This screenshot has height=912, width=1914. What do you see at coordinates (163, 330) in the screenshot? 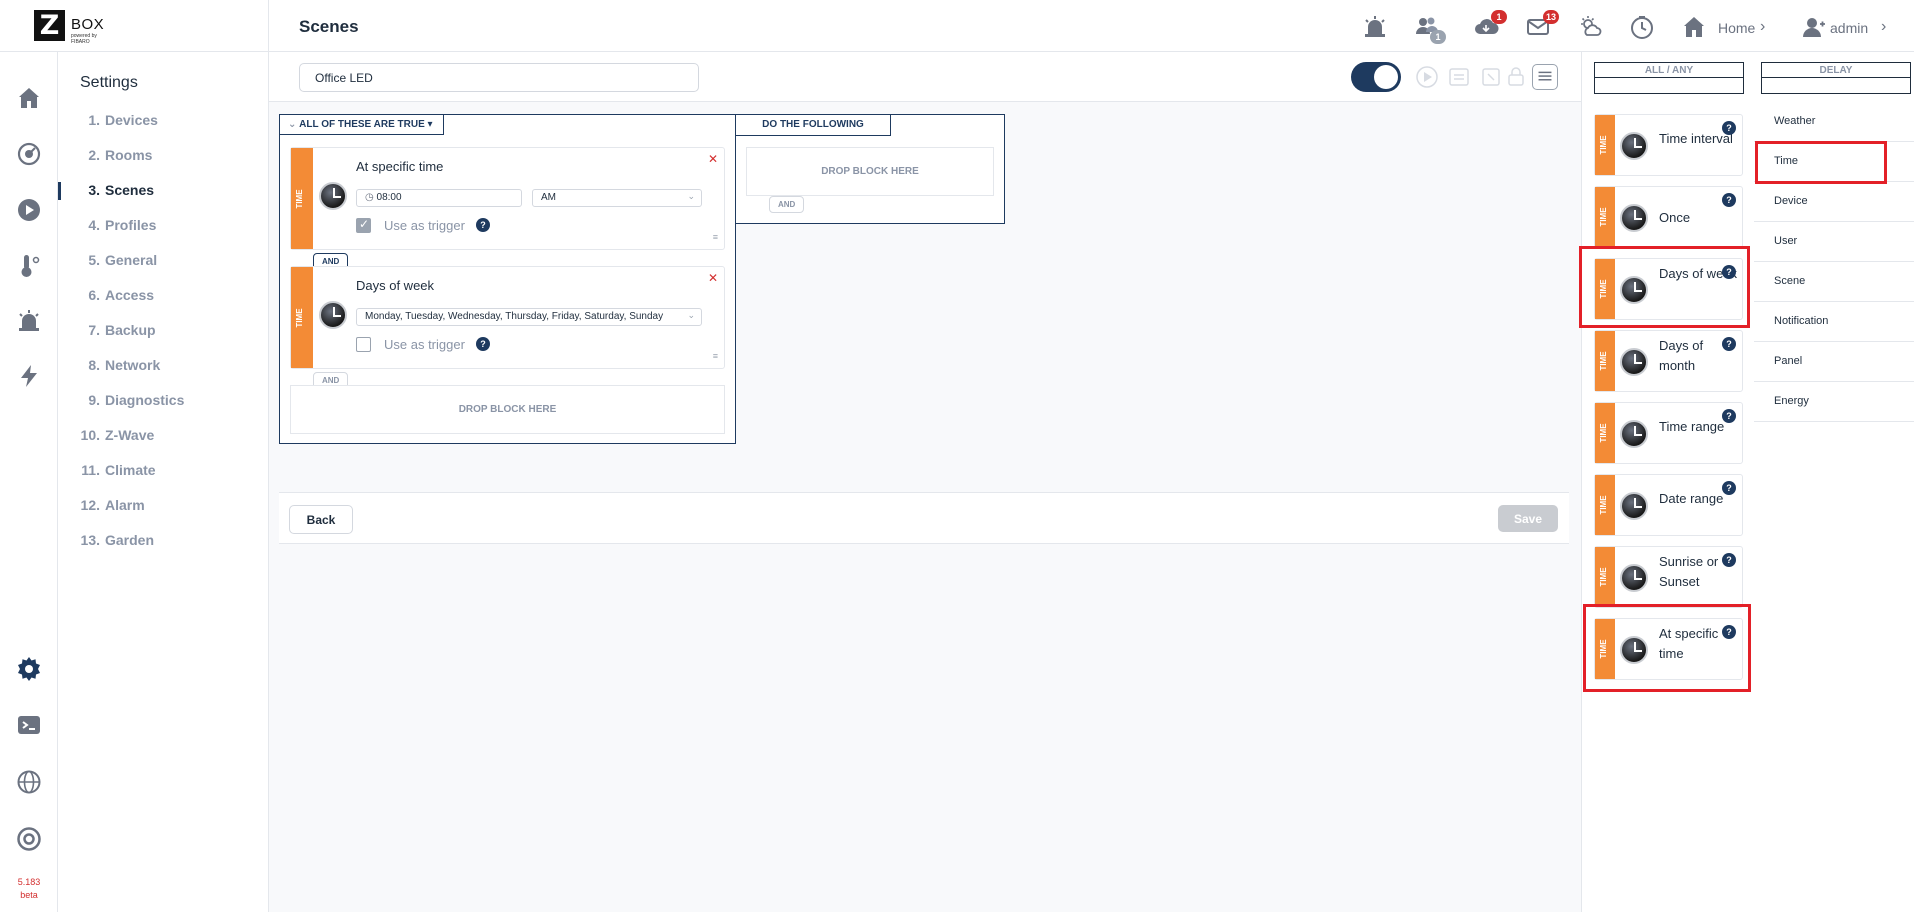
I see `settings-item-backup: 7. Backup` at bounding box center [163, 330].